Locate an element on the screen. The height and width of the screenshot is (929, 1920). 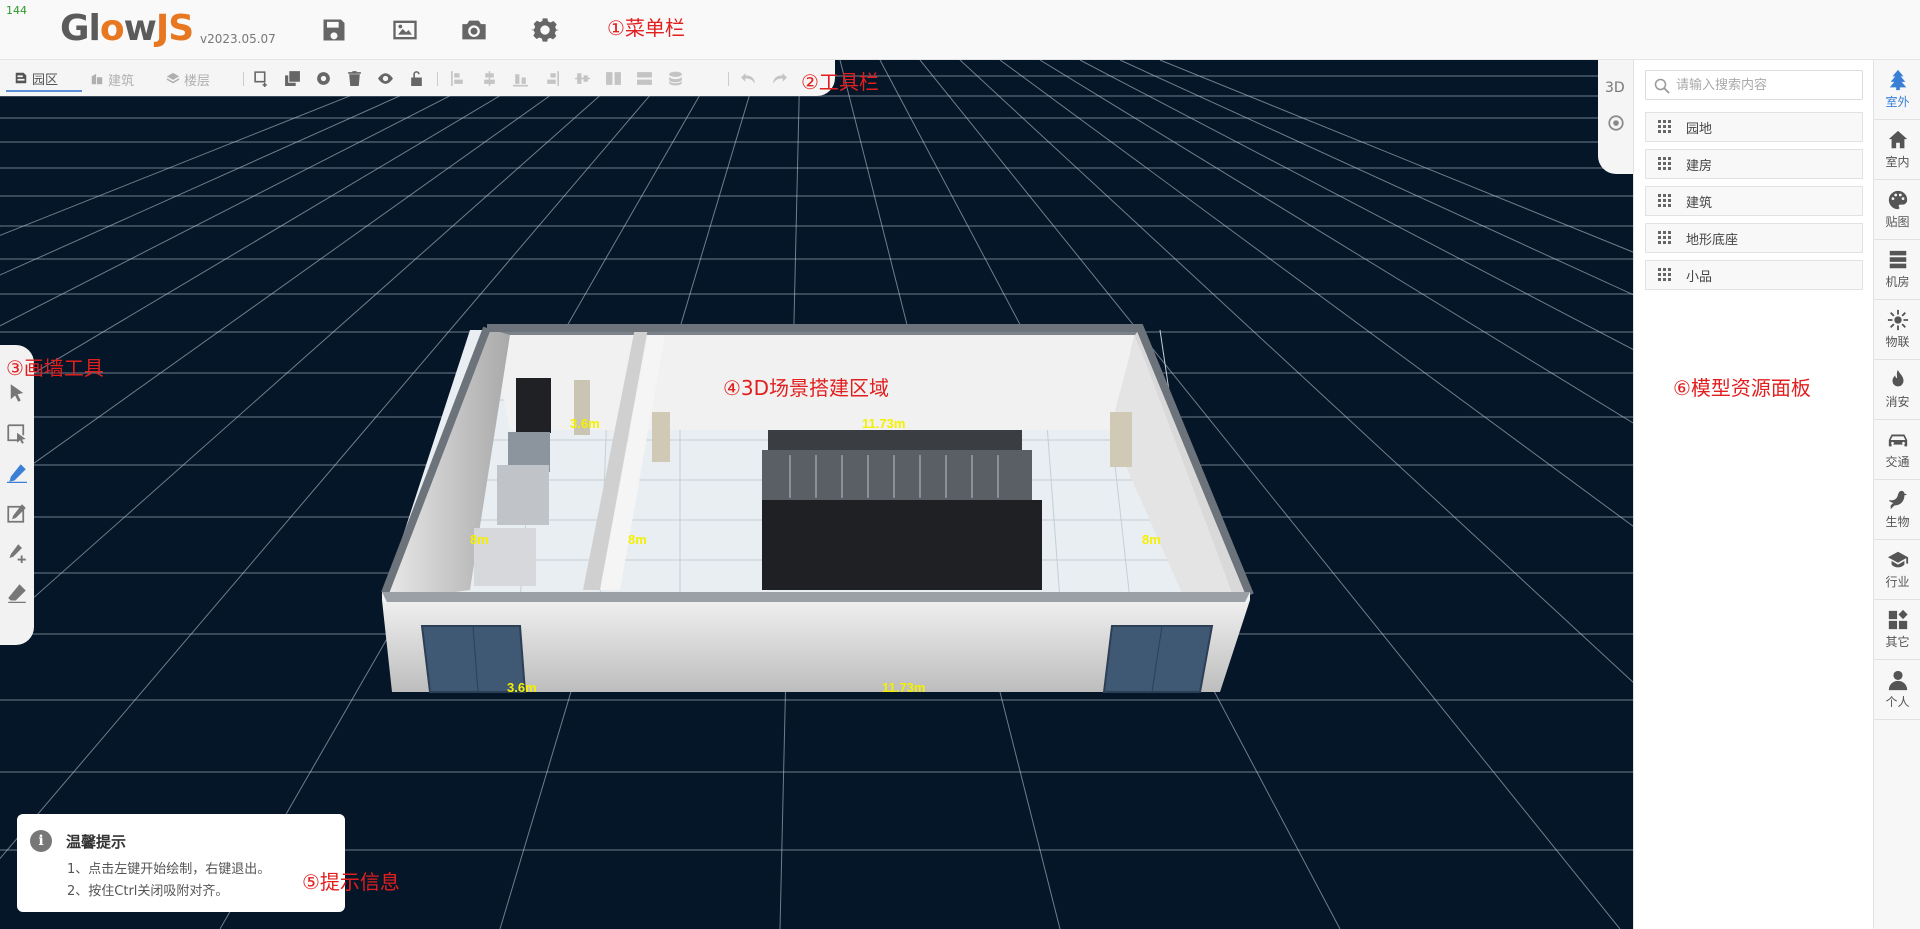
info-icon: i is located at coordinates (41, 841).